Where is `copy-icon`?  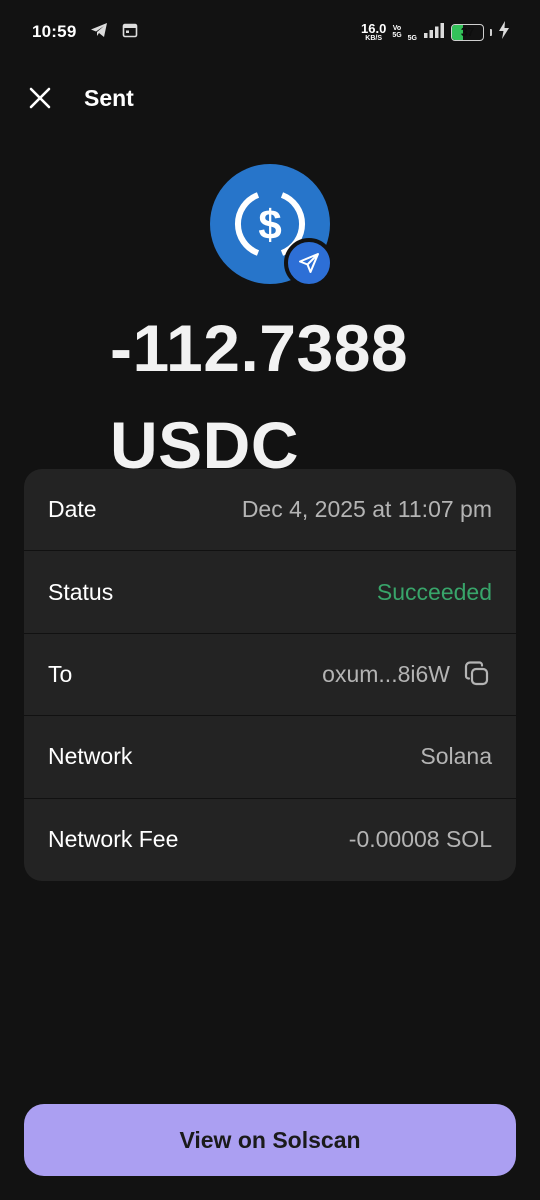 copy-icon is located at coordinates (476, 673).